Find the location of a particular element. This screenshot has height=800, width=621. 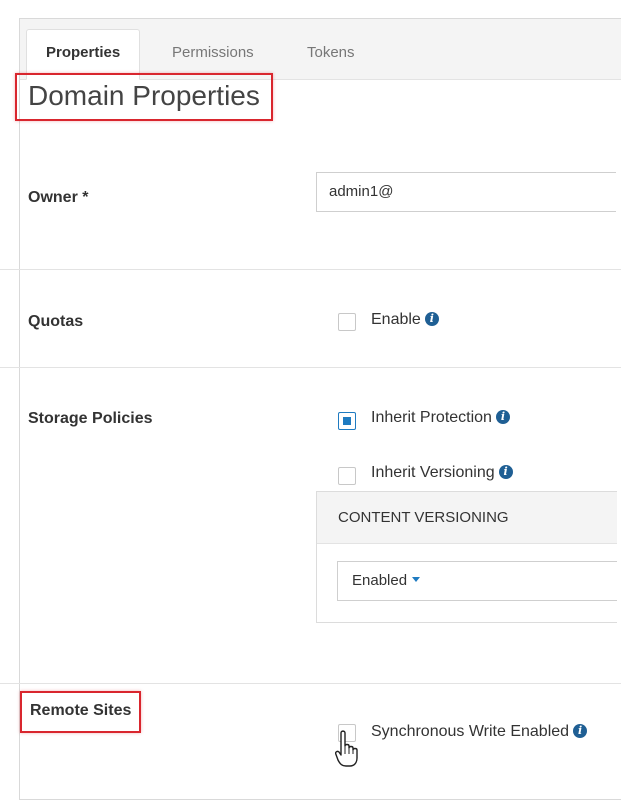

quotas-enable-checkbox is located at coordinates (347, 322).